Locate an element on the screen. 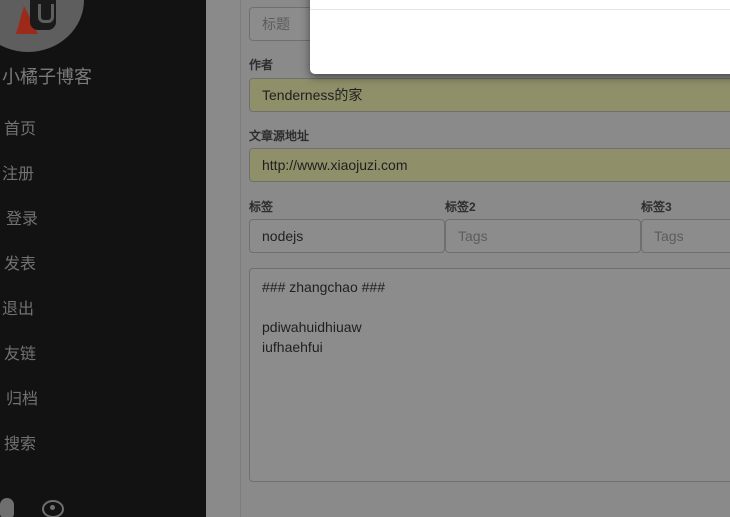  tag3-label: 标签3 is located at coordinates (656, 207).